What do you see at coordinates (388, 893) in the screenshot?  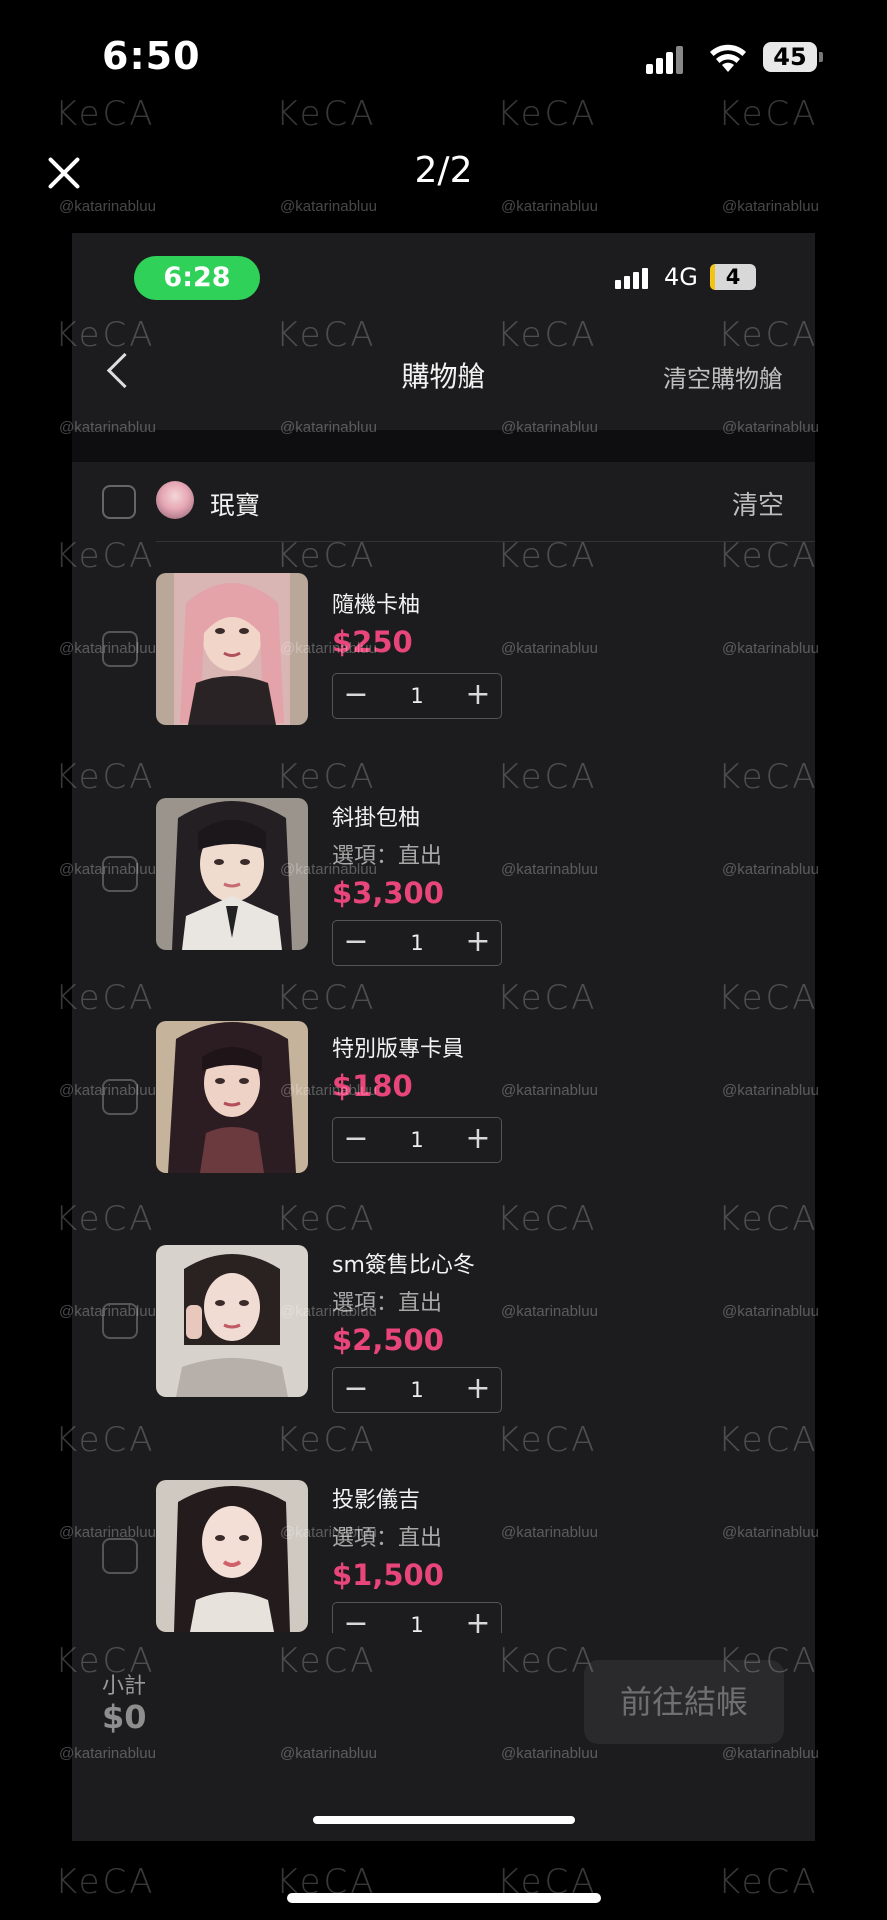 I see `item-price: $3,300` at bounding box center [388, 893].